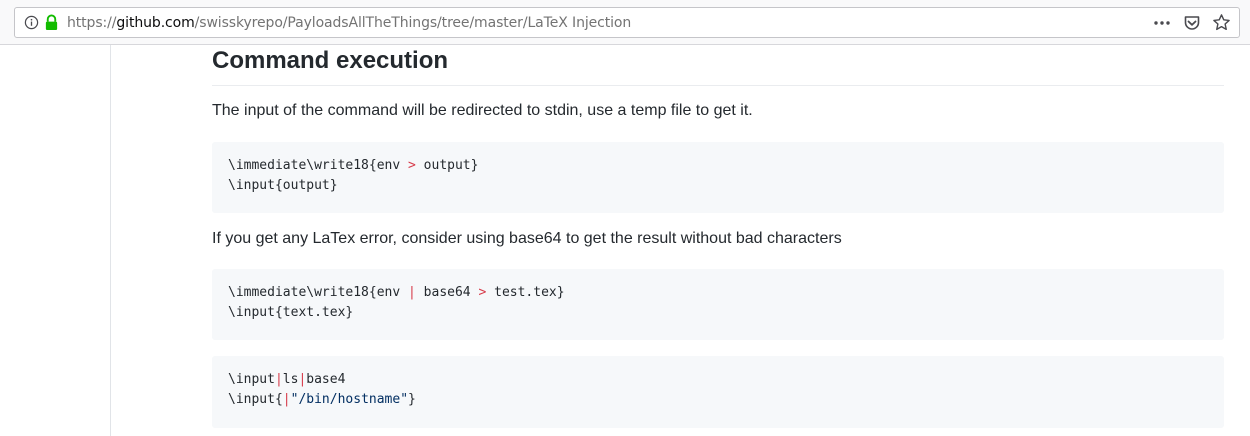 The width and height of the screenshot is (1250, 436). What do you see at coordinates (326, 379) in the screenshot?
I see `code-text: base4` at bounding box center [326, 379].